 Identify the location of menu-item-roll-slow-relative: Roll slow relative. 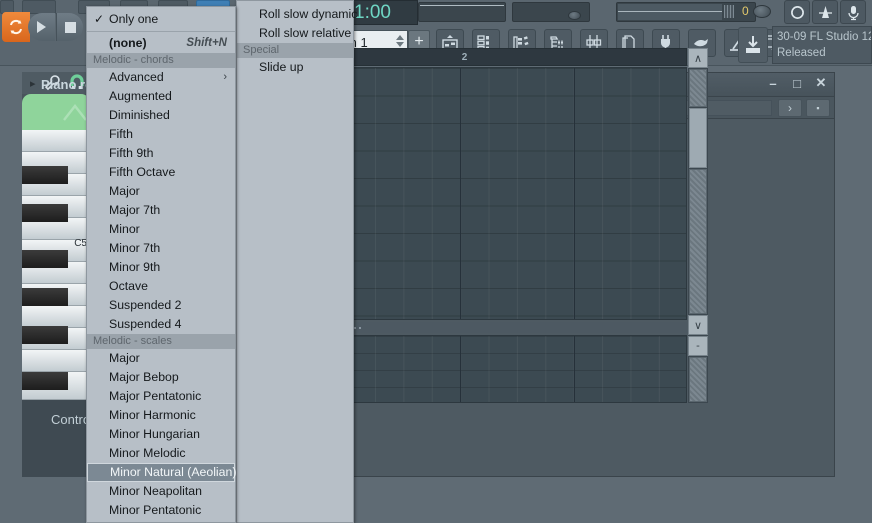
(295, 33).